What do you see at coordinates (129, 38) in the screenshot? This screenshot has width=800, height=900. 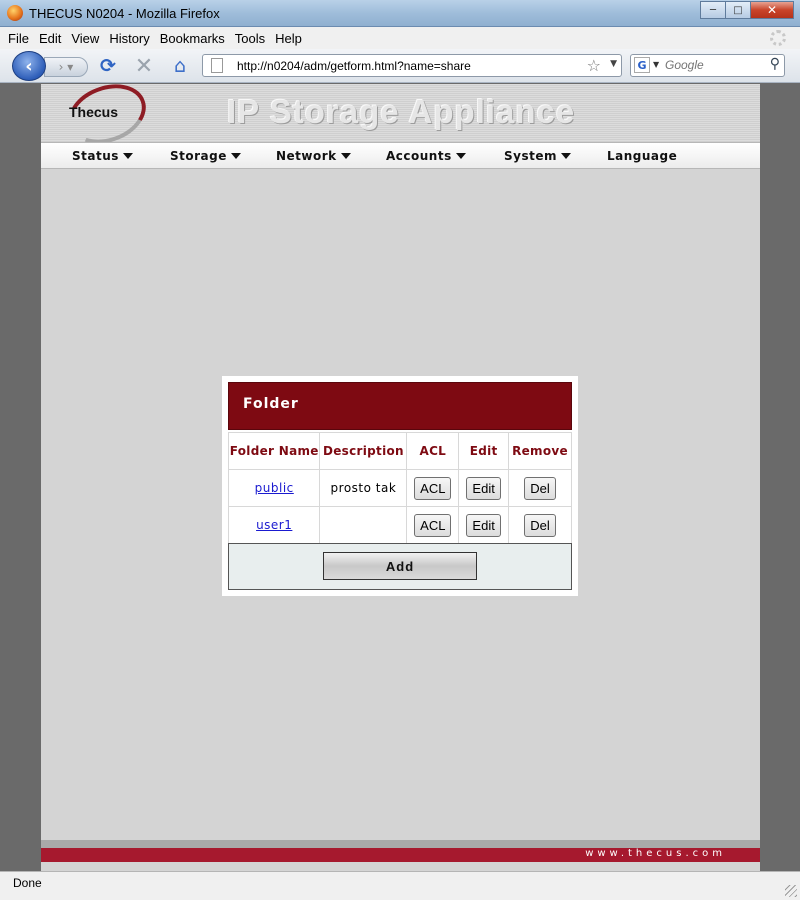 I see `menu-history: History` at bounding box center [129, 38].